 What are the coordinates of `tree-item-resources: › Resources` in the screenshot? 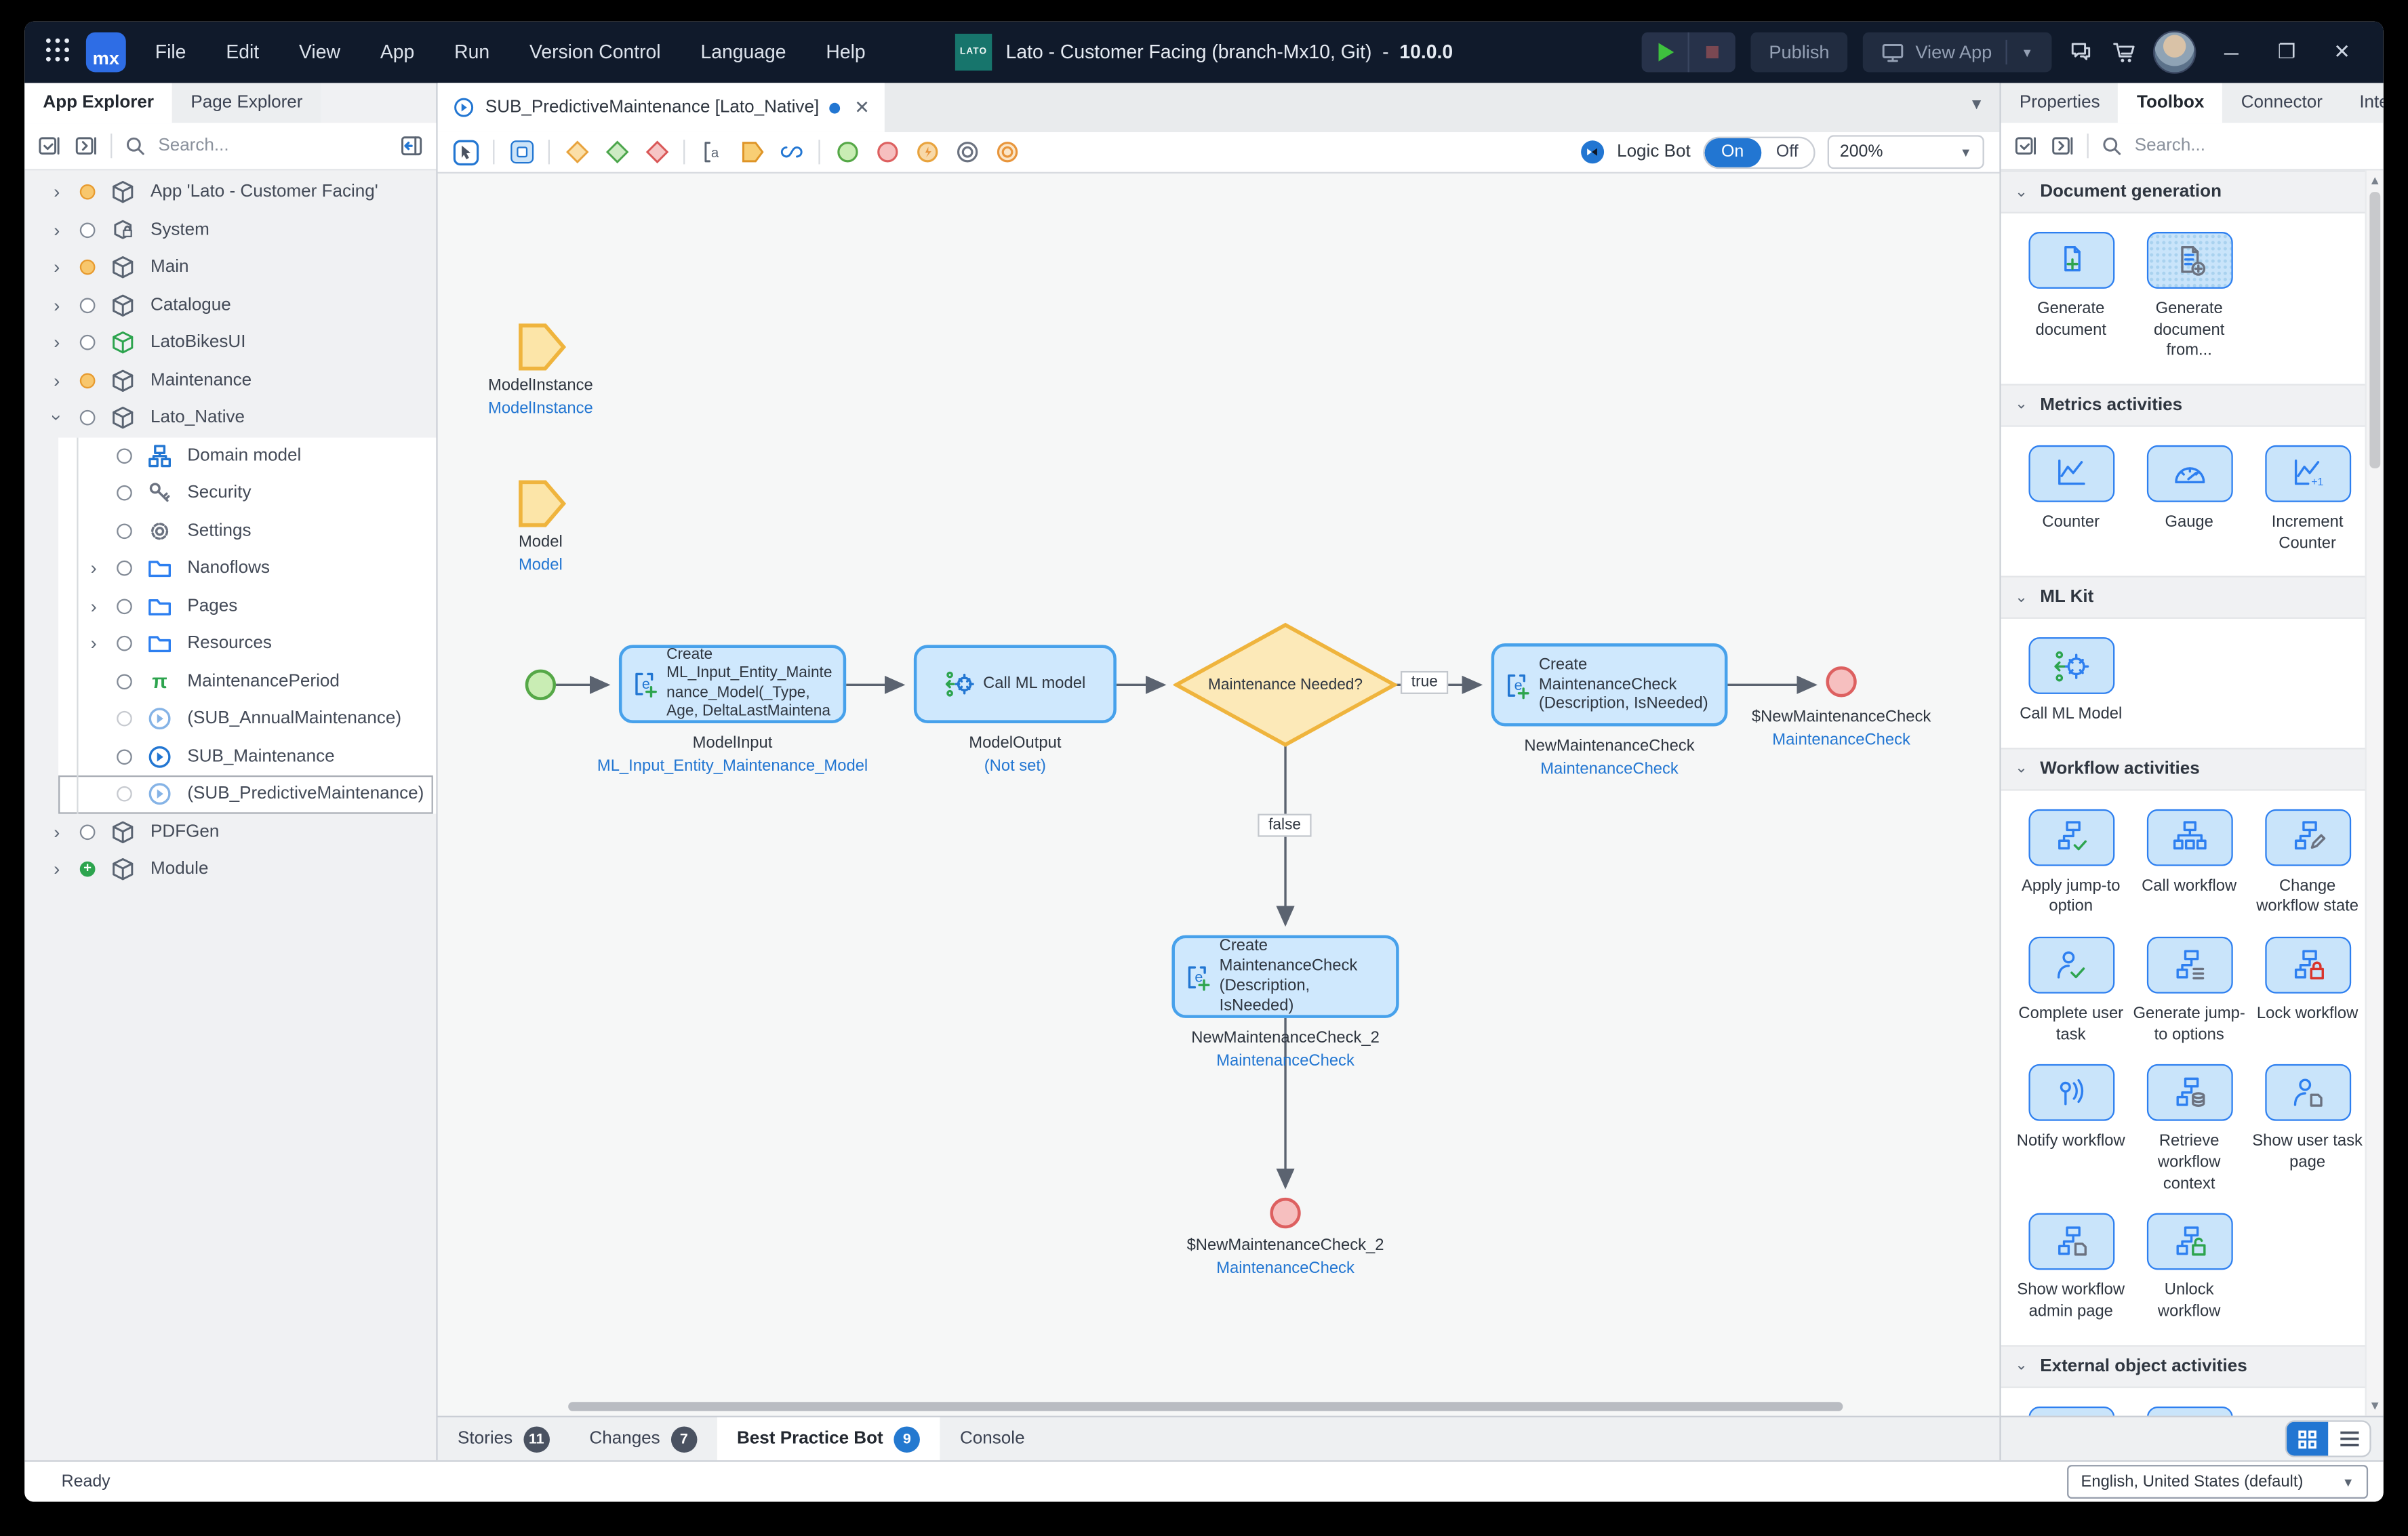 It's located at (247, 643).